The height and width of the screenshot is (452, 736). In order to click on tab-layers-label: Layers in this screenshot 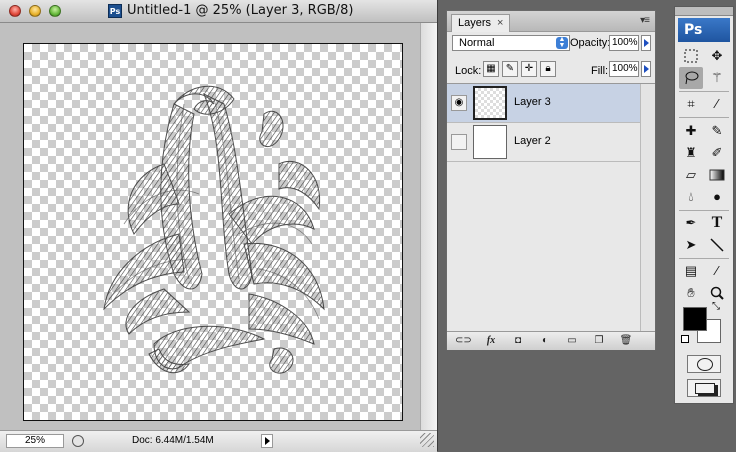, I will do `click(475, 23)`.